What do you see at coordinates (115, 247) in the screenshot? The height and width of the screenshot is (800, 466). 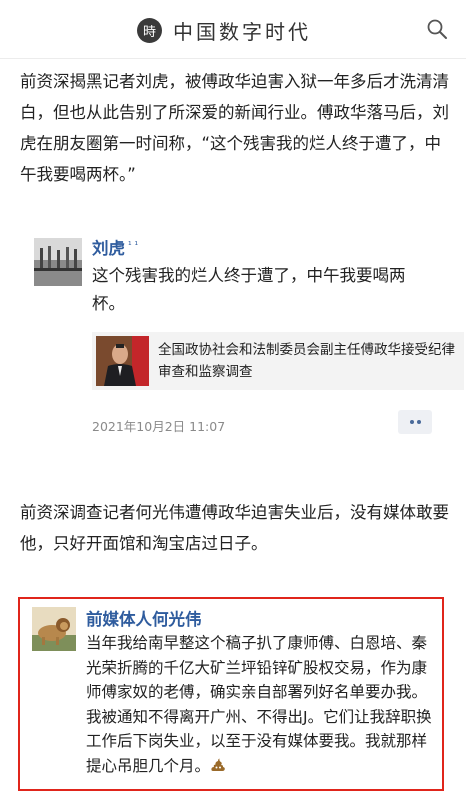 I see `post-author: 刘虎 ¹ ¹` at bounding box center [115, 247].